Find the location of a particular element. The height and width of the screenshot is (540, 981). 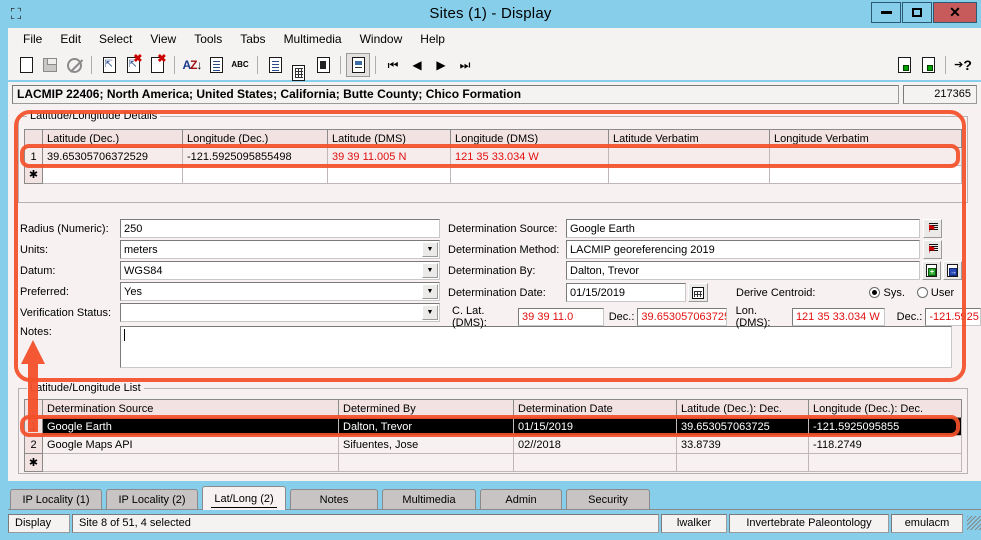

report-view-icon is located at coordinates (358, 65).